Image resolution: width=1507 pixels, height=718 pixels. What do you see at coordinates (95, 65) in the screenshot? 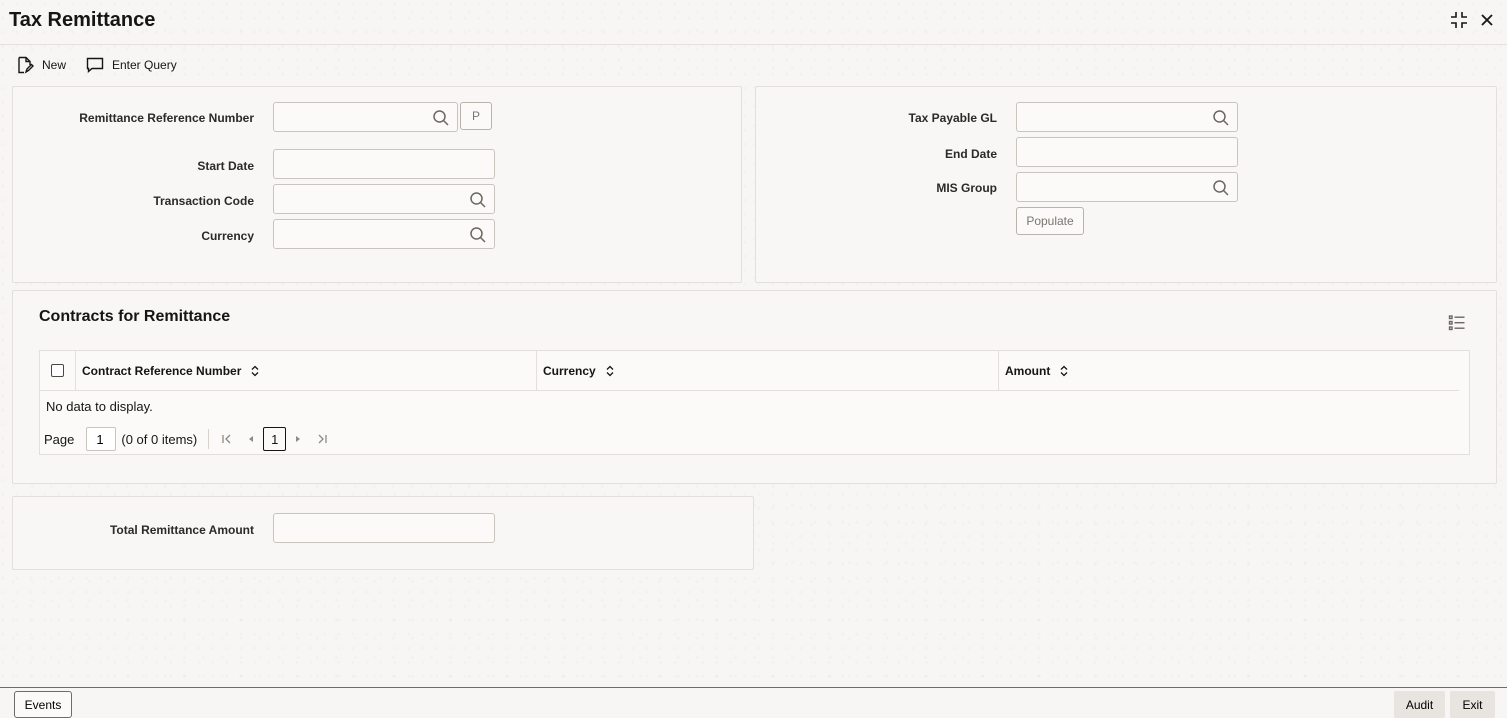
I see `chat-bubble-icon` at bounding box center [95, 65].